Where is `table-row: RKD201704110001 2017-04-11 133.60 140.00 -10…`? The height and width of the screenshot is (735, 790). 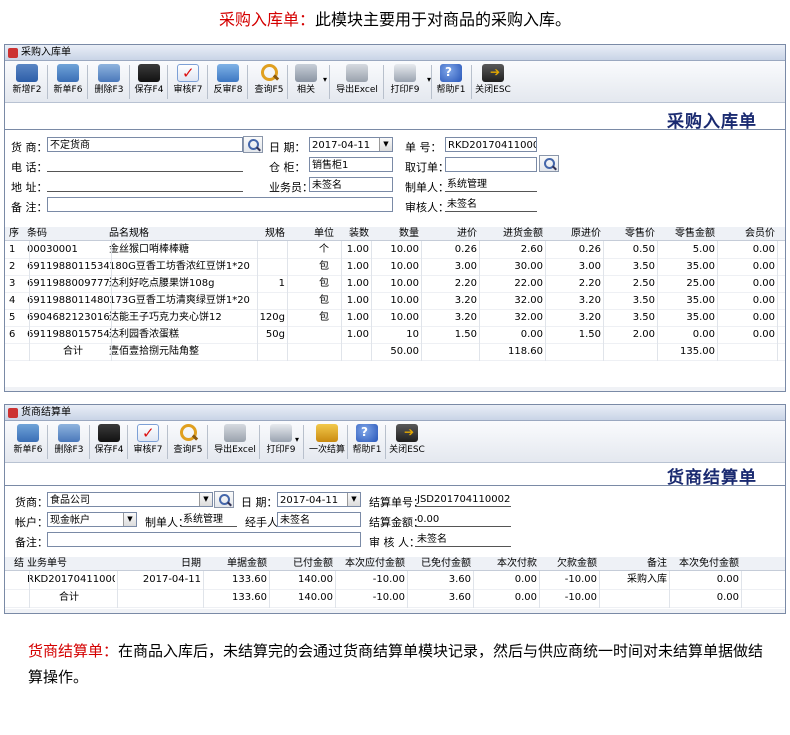 table-row: RKD201704110001 2017-04-11 133.60 140.00 -10… is located at coordinates (395, 581).